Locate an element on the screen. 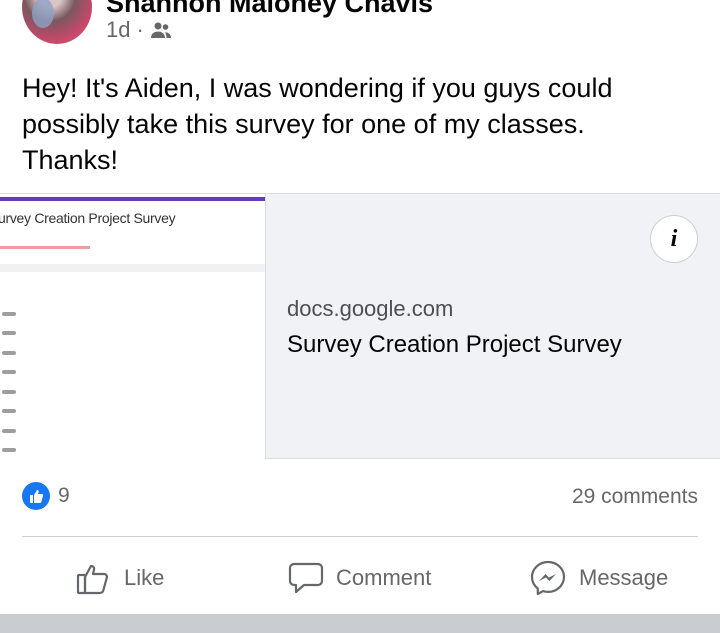 The image size is (720, 633). friends-icon is located at coordinates (161, 30).